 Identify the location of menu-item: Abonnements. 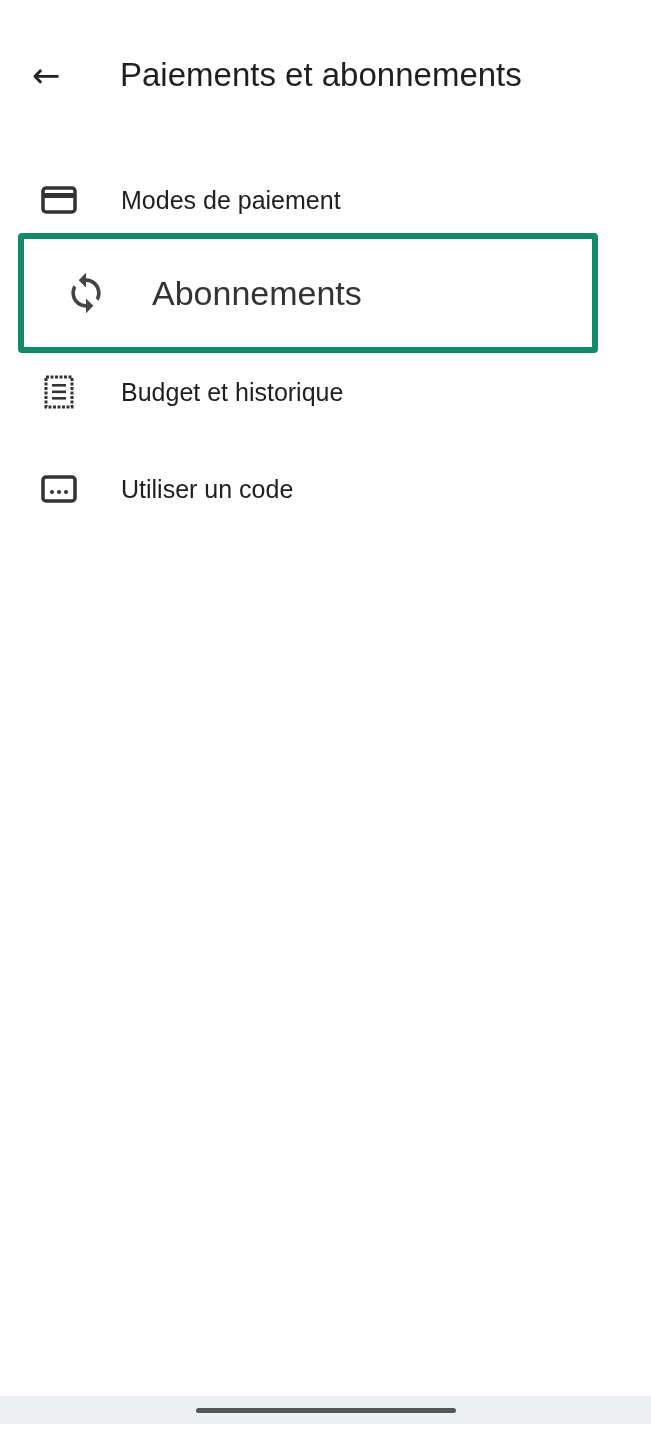
(308, 293).